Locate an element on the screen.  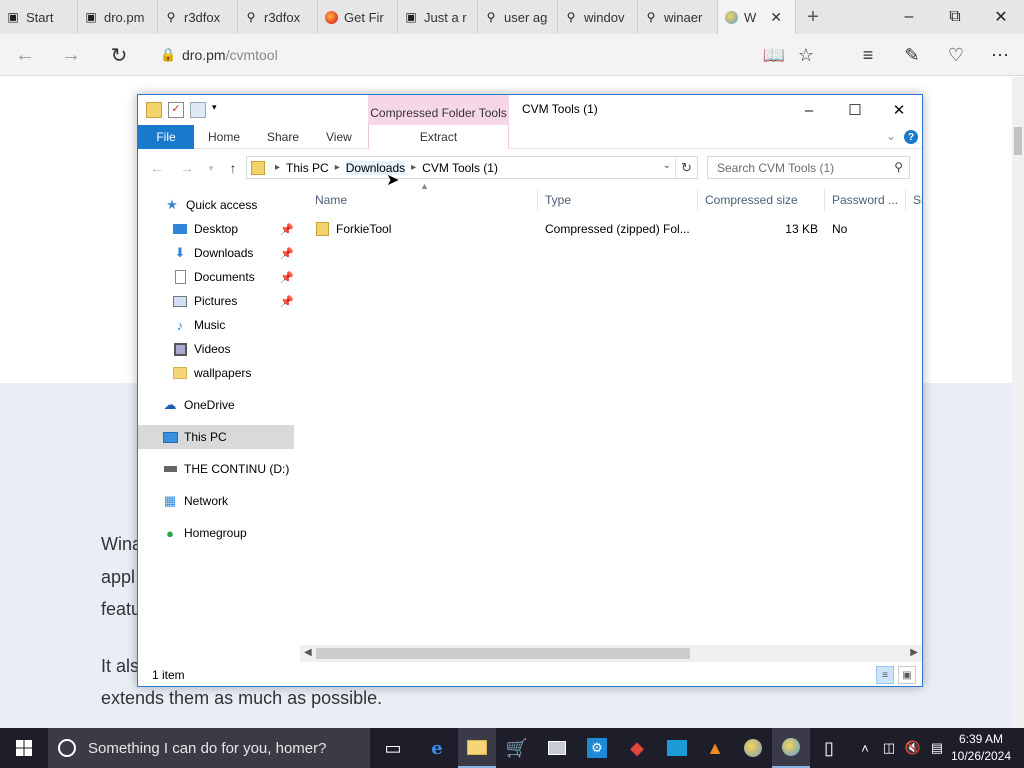
clock: 6:39 AM 10/26/2024 is located at coordinates (981, 748).